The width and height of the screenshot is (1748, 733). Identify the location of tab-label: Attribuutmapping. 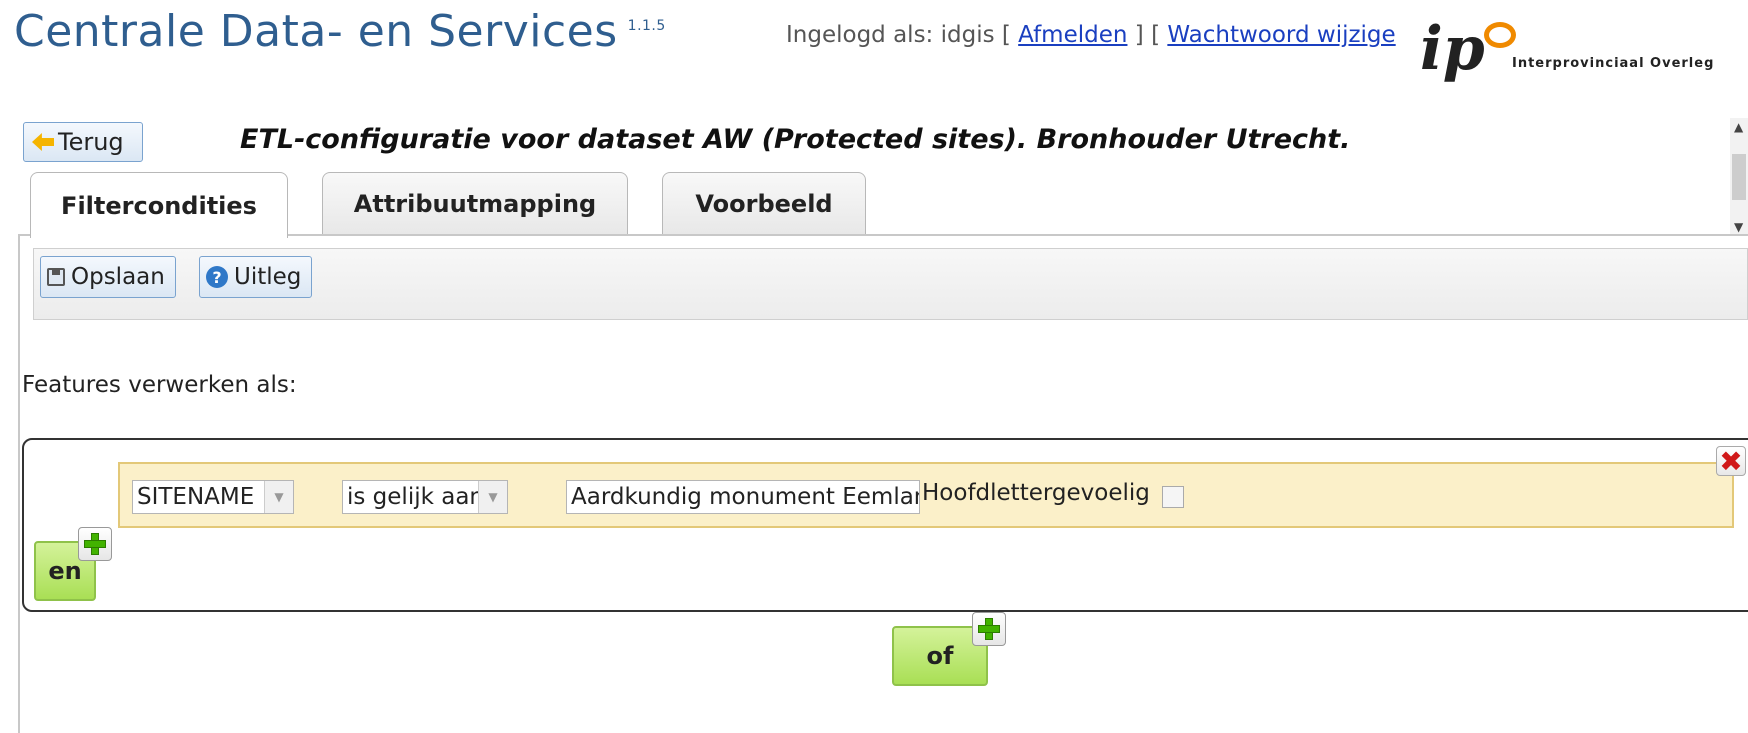
(475, 203).